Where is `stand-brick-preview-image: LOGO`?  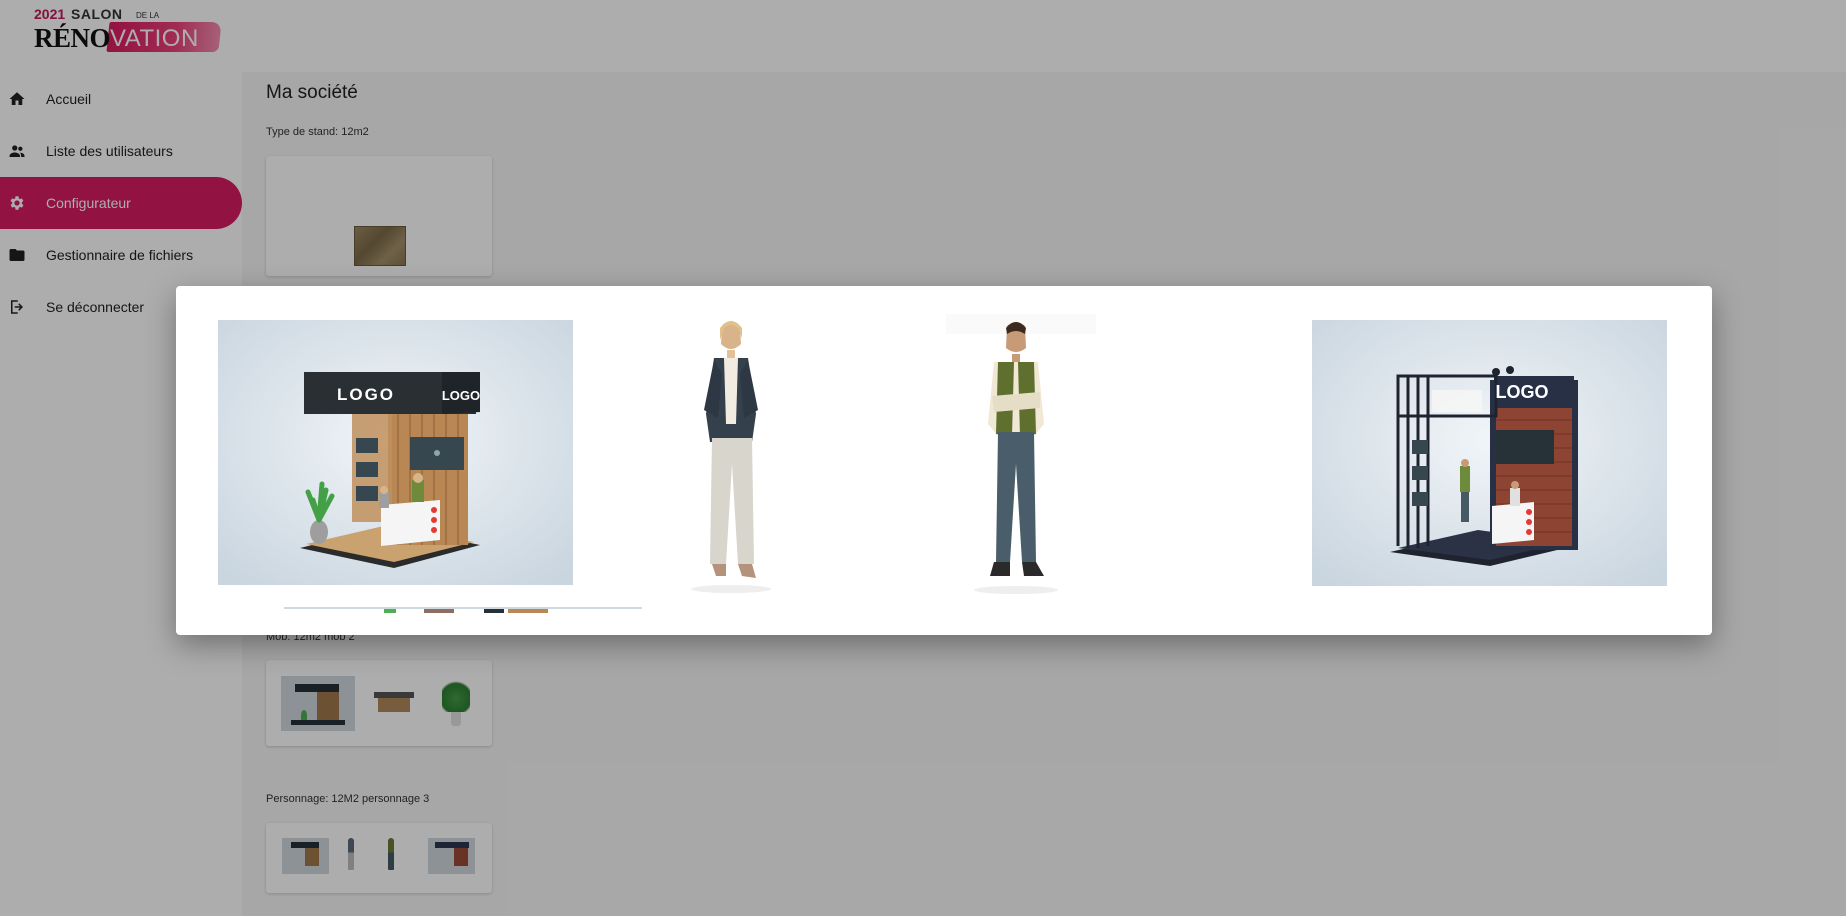
stand-brick-preview-image: LOGO is located at coordinates (1489, 453).